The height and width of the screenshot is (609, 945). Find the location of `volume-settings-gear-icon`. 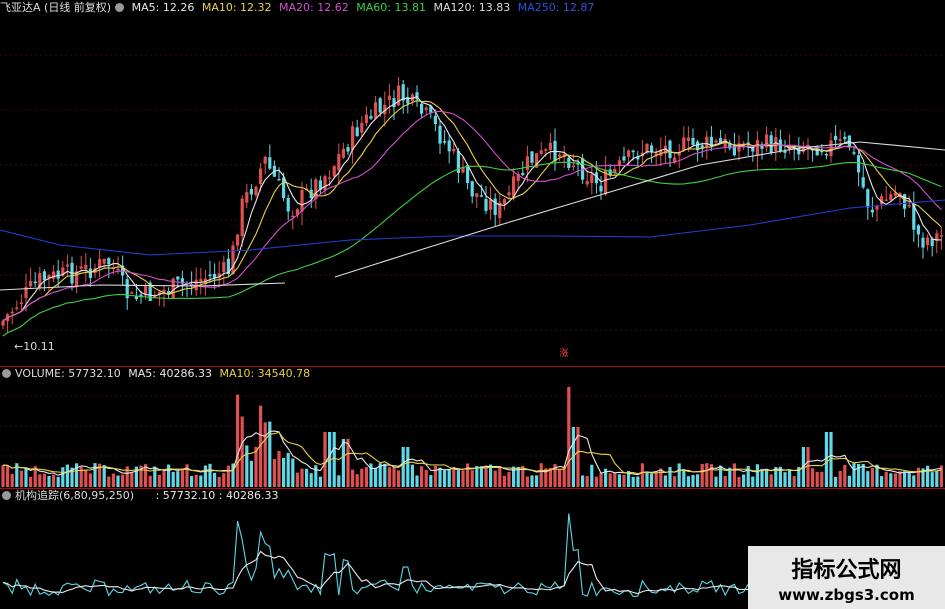

volume-settings-gear-icon is located at coordinates (6, 373).